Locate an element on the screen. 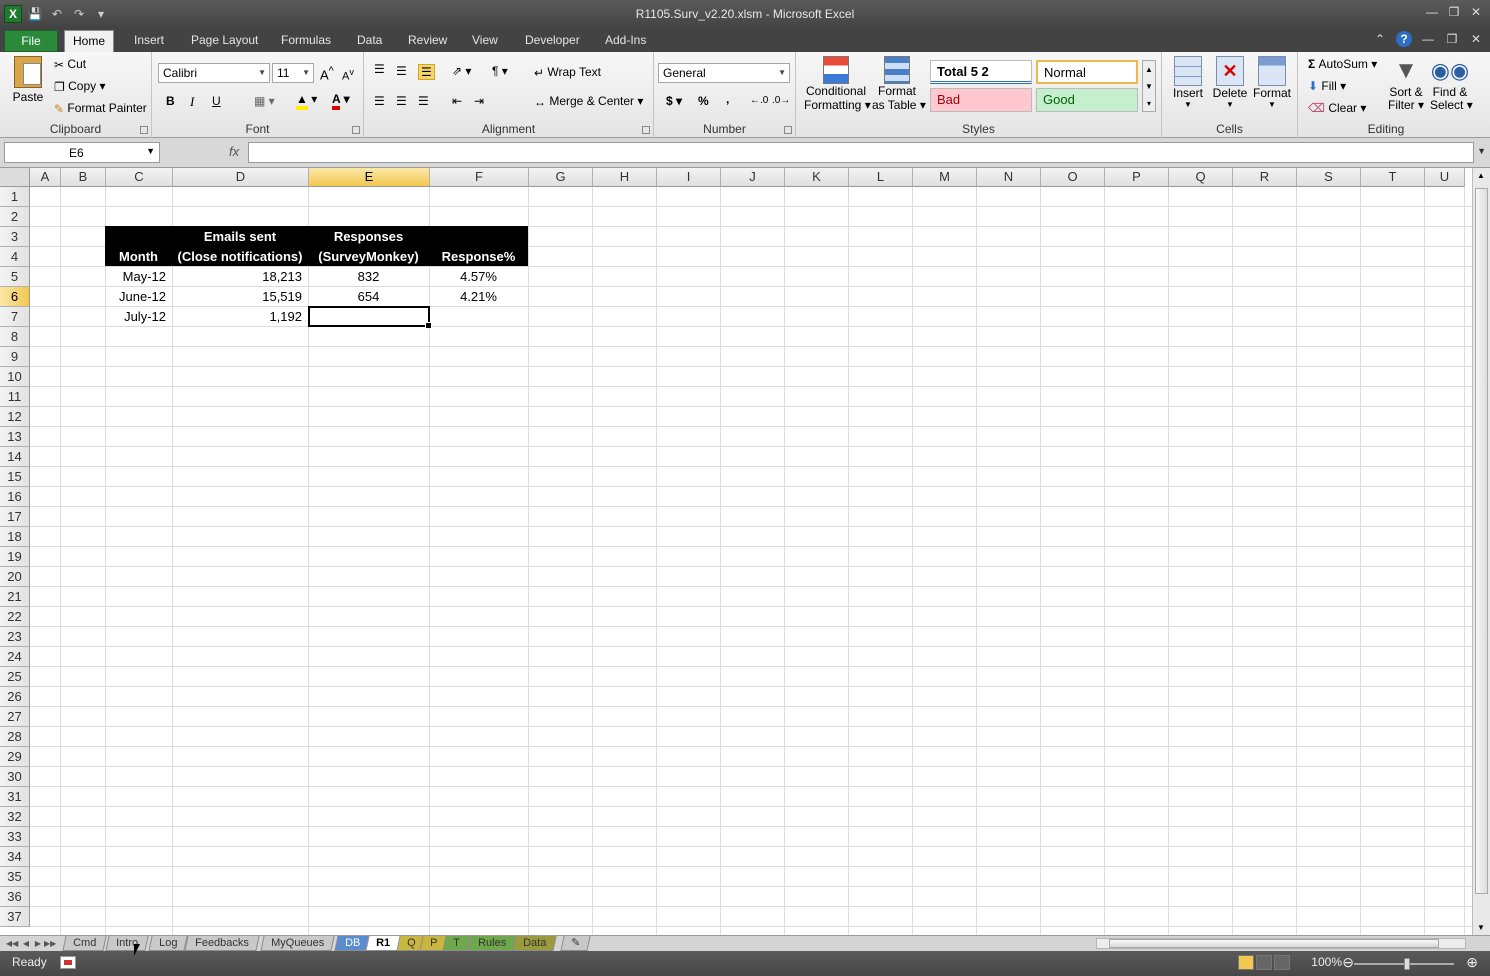  row-header: 35 is located at coordinates (15, 877).